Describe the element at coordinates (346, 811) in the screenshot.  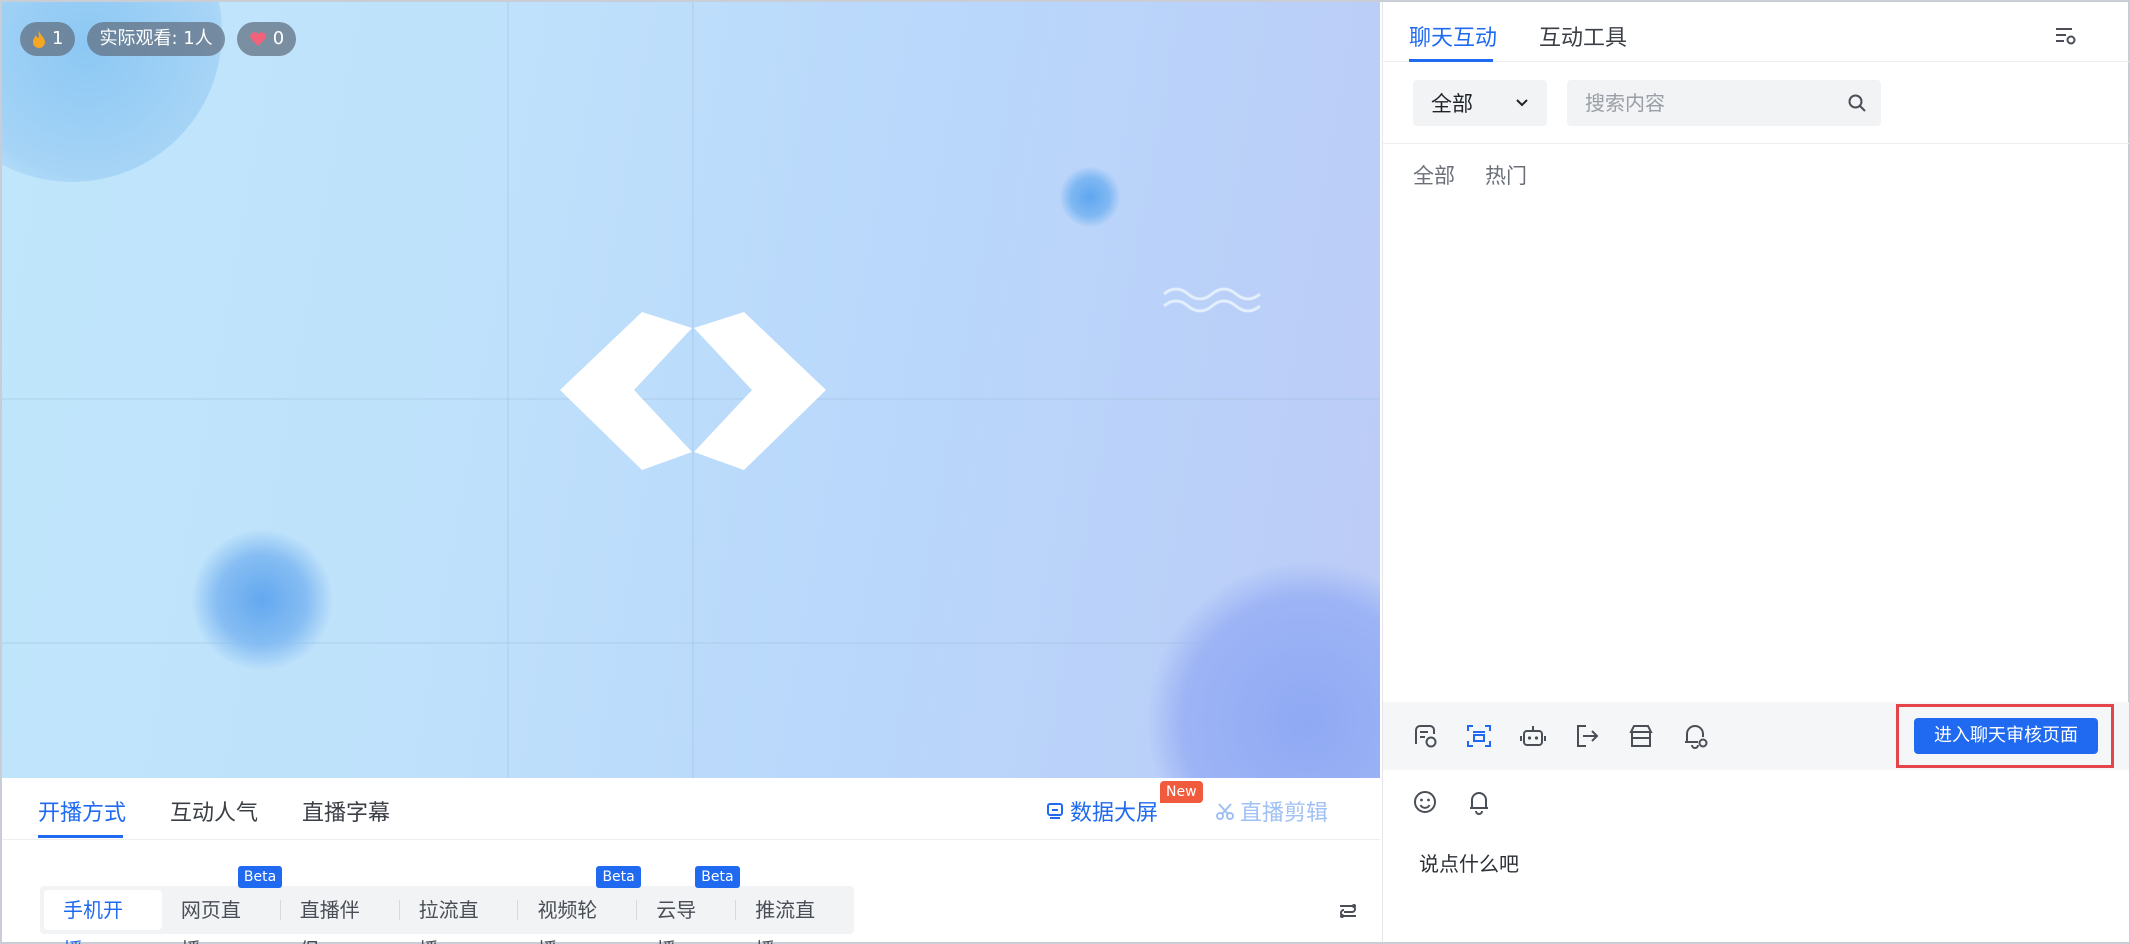
I see `tab-live-subtitles: 直播字幕` at that location.